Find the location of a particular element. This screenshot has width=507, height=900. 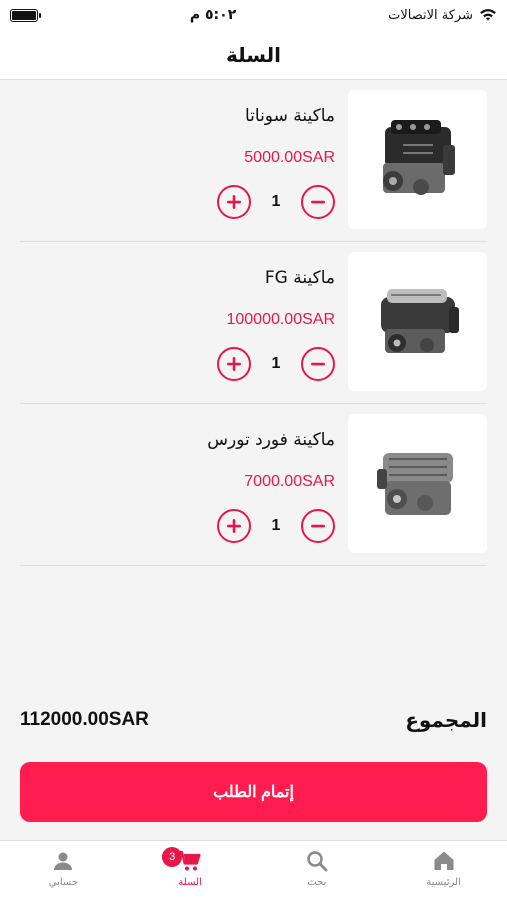

tab-search: بحث is located at coordinates (317, 870).